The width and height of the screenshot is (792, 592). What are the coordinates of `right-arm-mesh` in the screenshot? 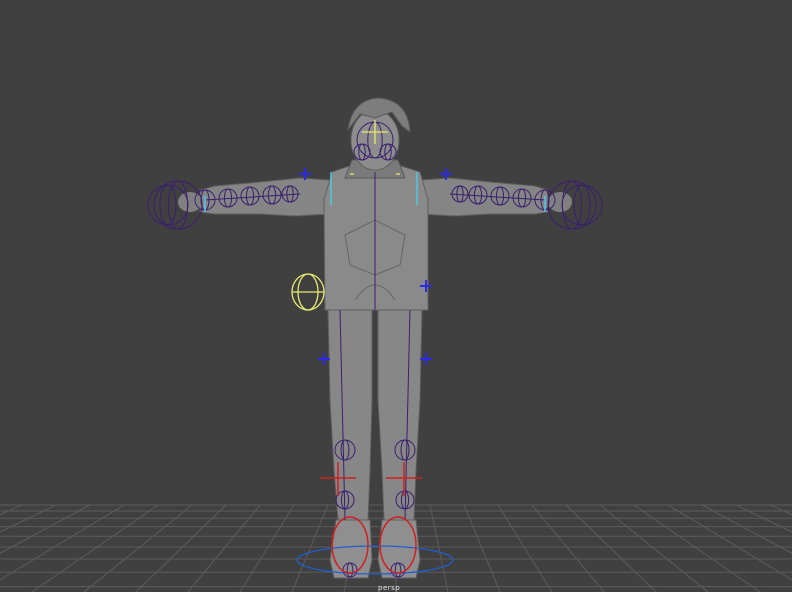 It's located at (484, 197).